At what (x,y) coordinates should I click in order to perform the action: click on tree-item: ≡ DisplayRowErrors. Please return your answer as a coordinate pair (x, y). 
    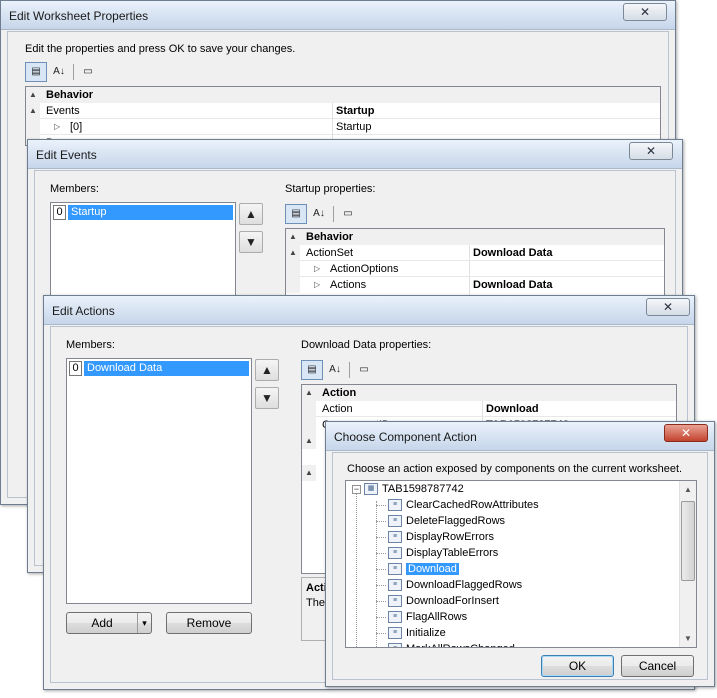
    Looking at the image, I should click on (441, 537).